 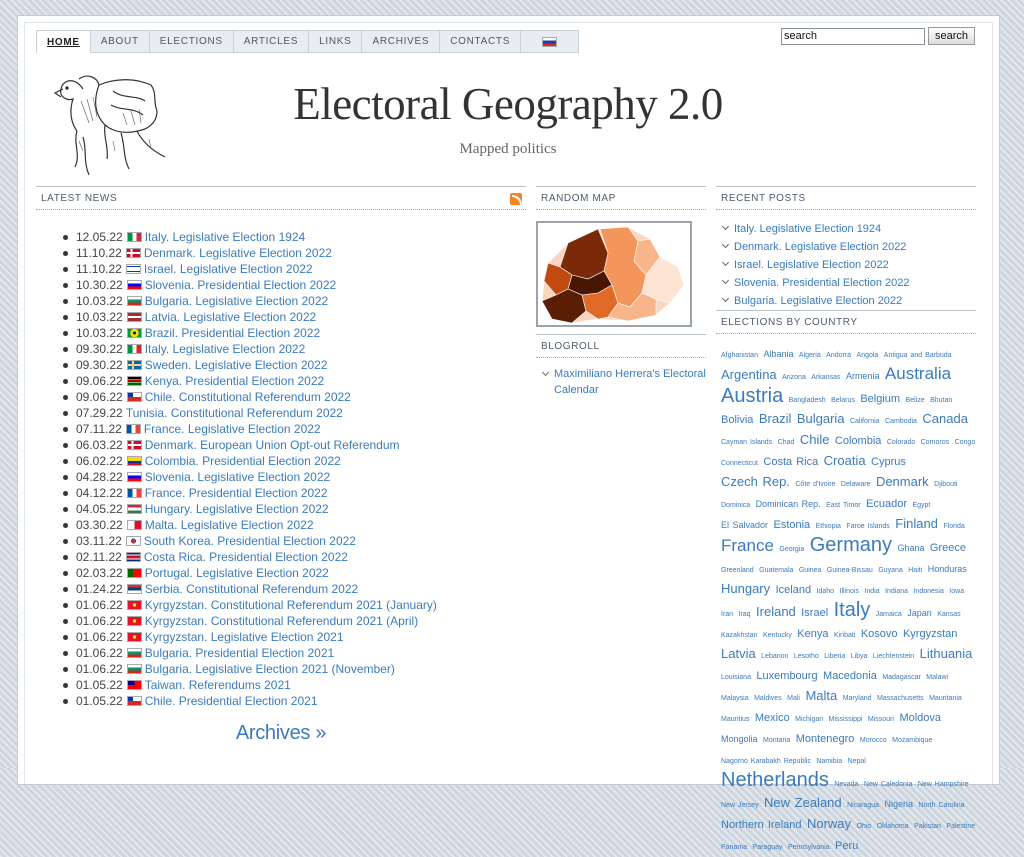 What do you see at coordinates (739, 739) in the screenshot?
I see `country-tag: Mongolia` at bounding box center [739, 739].